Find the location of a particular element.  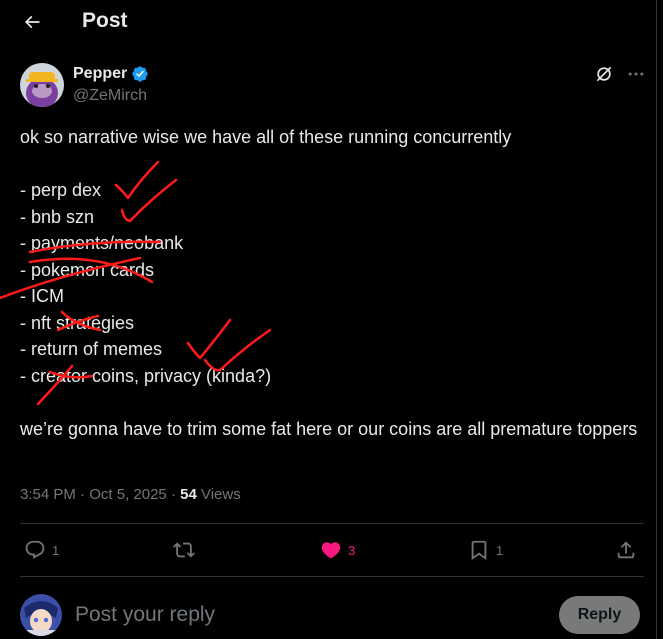

list-item: - nft strategies is located at coordinates (77, 322).